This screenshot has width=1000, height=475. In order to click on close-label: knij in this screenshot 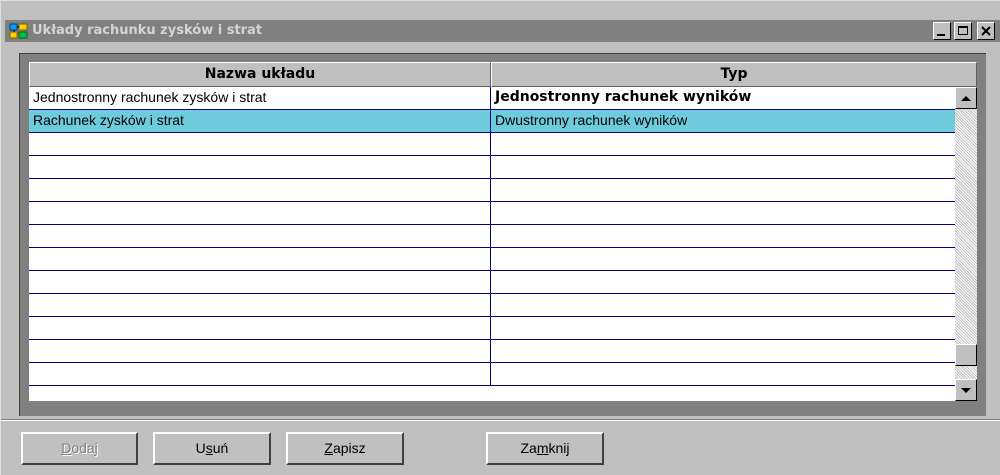, I will do `click(559, 448)`.